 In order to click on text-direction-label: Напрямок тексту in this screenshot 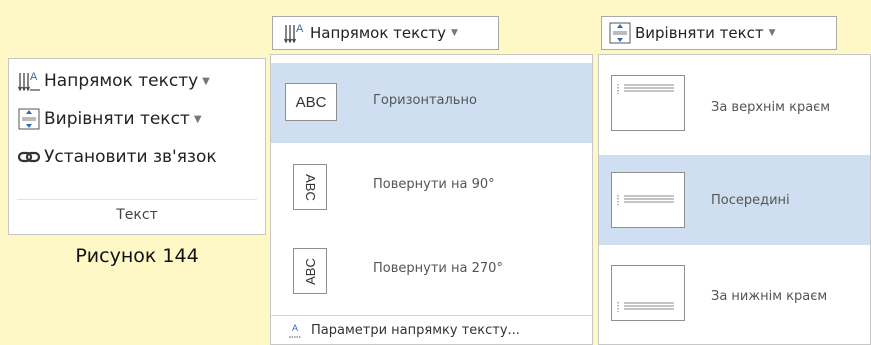, I will do `click(121, 81)`.